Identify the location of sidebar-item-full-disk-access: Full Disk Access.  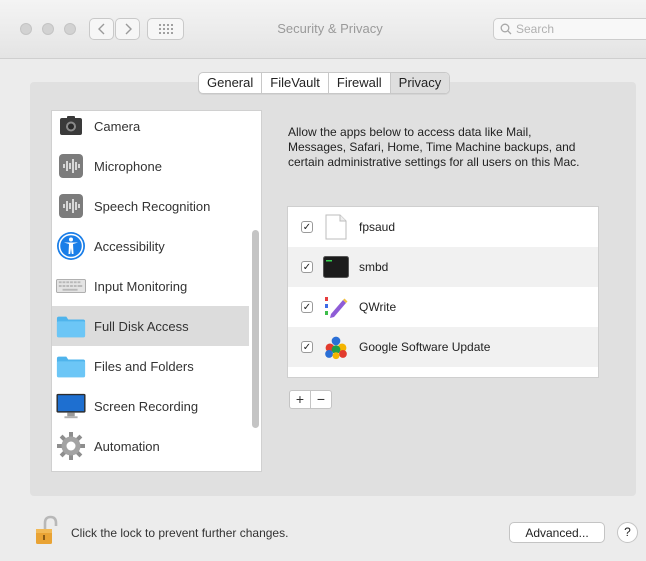
(150, 326).